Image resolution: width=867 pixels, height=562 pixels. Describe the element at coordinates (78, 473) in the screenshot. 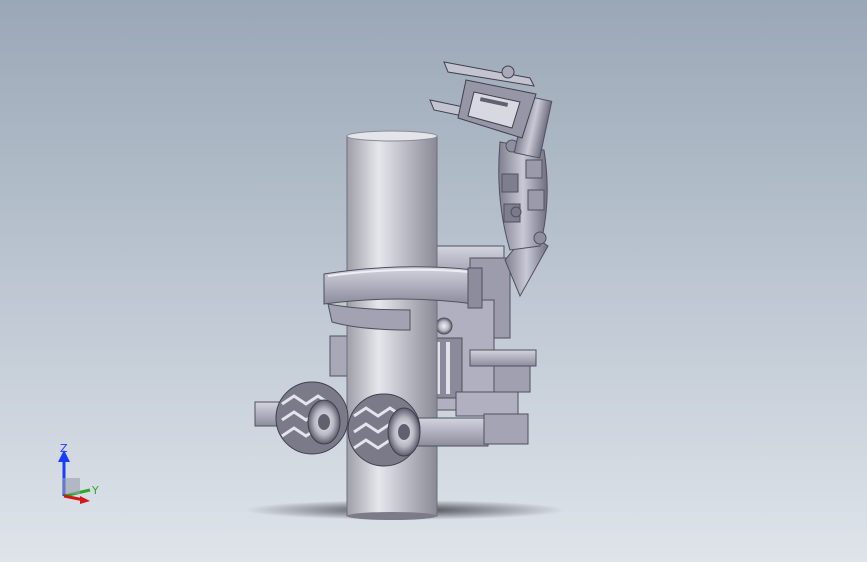

I see `orientation-triad: Z Y` at that location.